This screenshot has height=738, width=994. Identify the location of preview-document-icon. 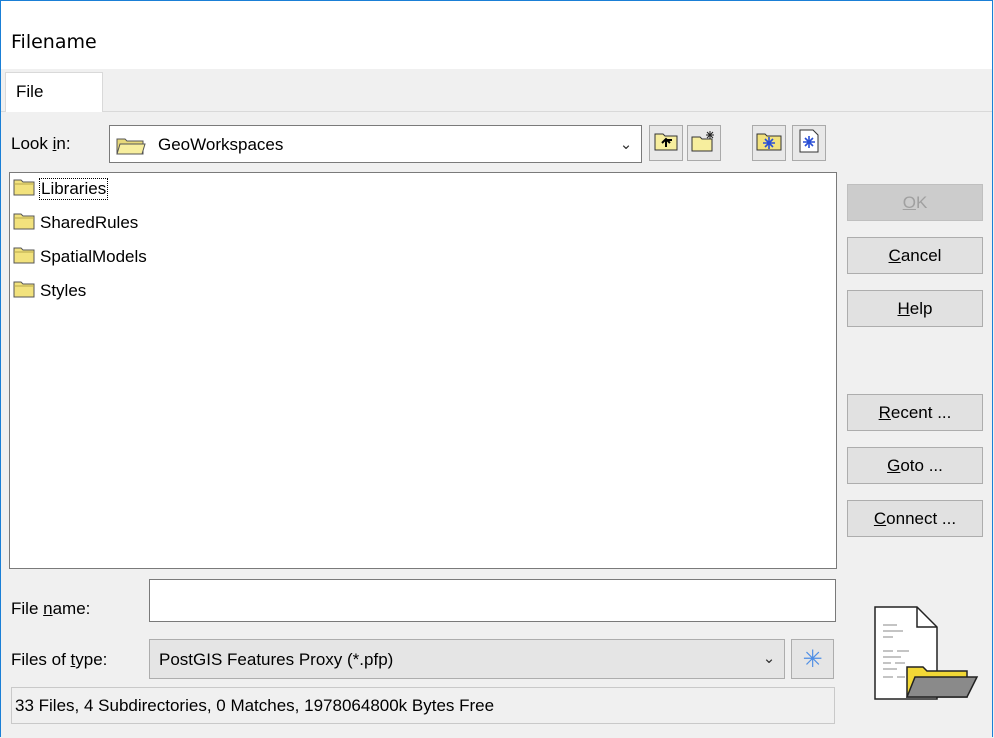
(924, 655).